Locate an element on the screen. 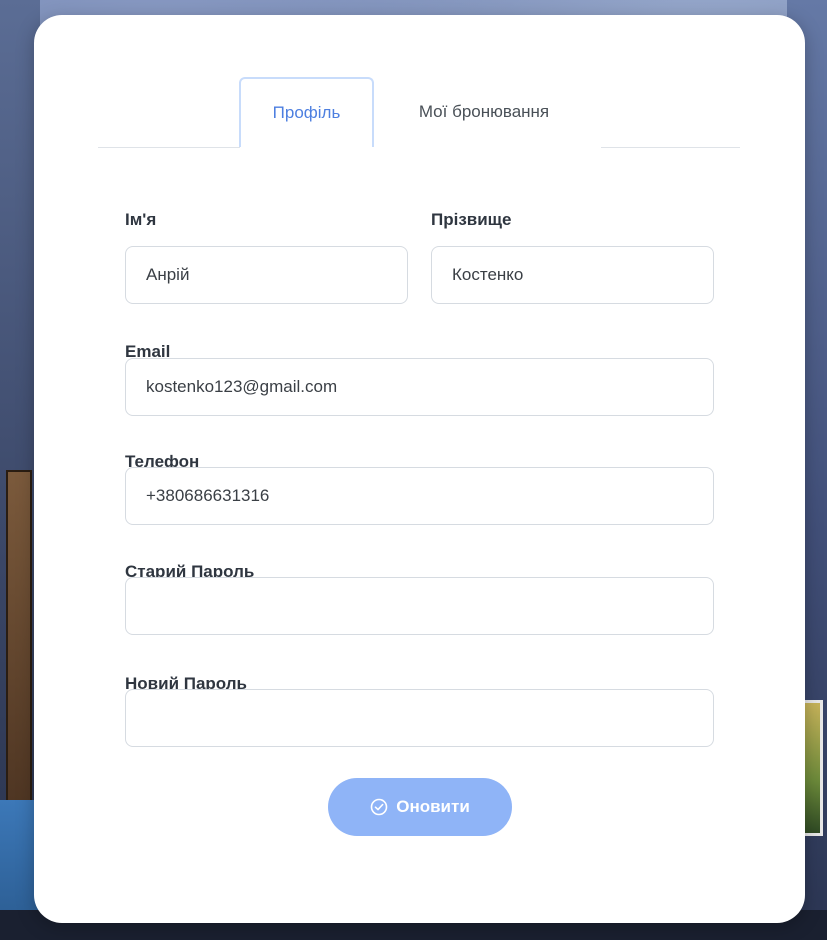  update-button: Оновити is located at coordinates (420, 807).